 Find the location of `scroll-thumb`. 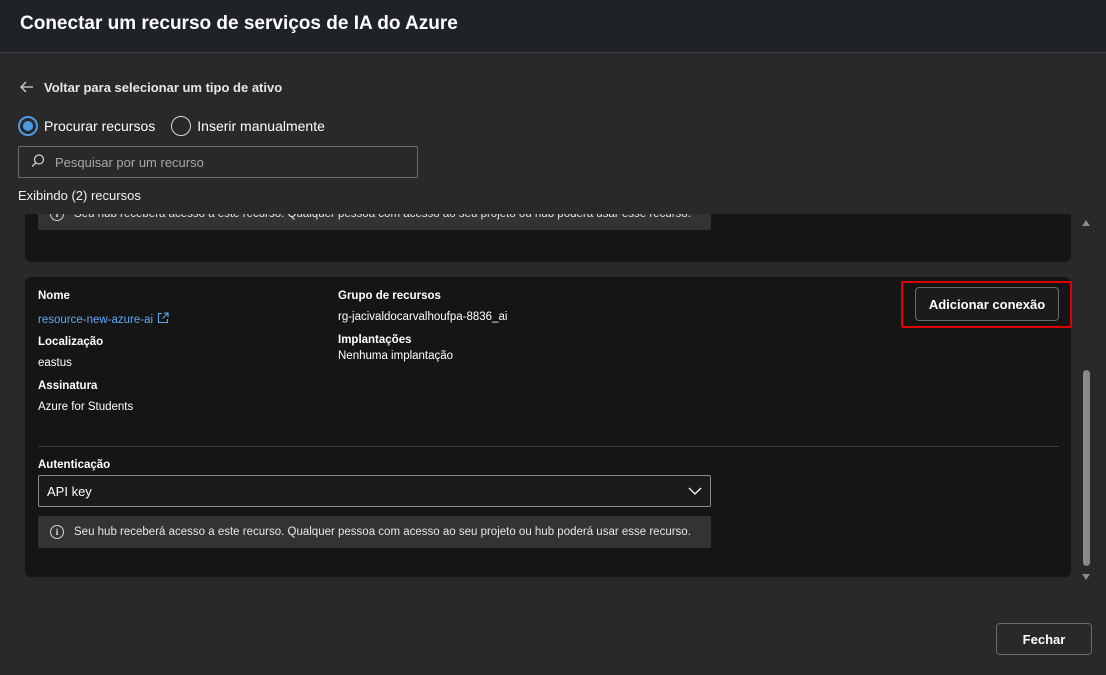

scroll-thumb is located at coordinates (1086, 468).